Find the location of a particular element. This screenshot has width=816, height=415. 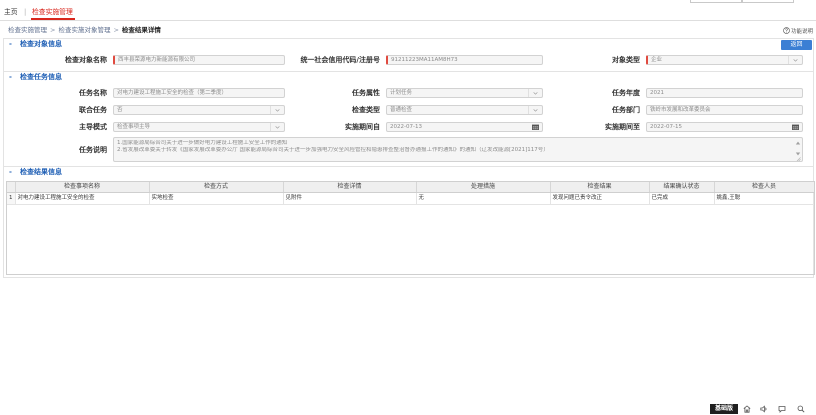

column-header-inspectors: 检查人员 is located at coordinates (764, 187).